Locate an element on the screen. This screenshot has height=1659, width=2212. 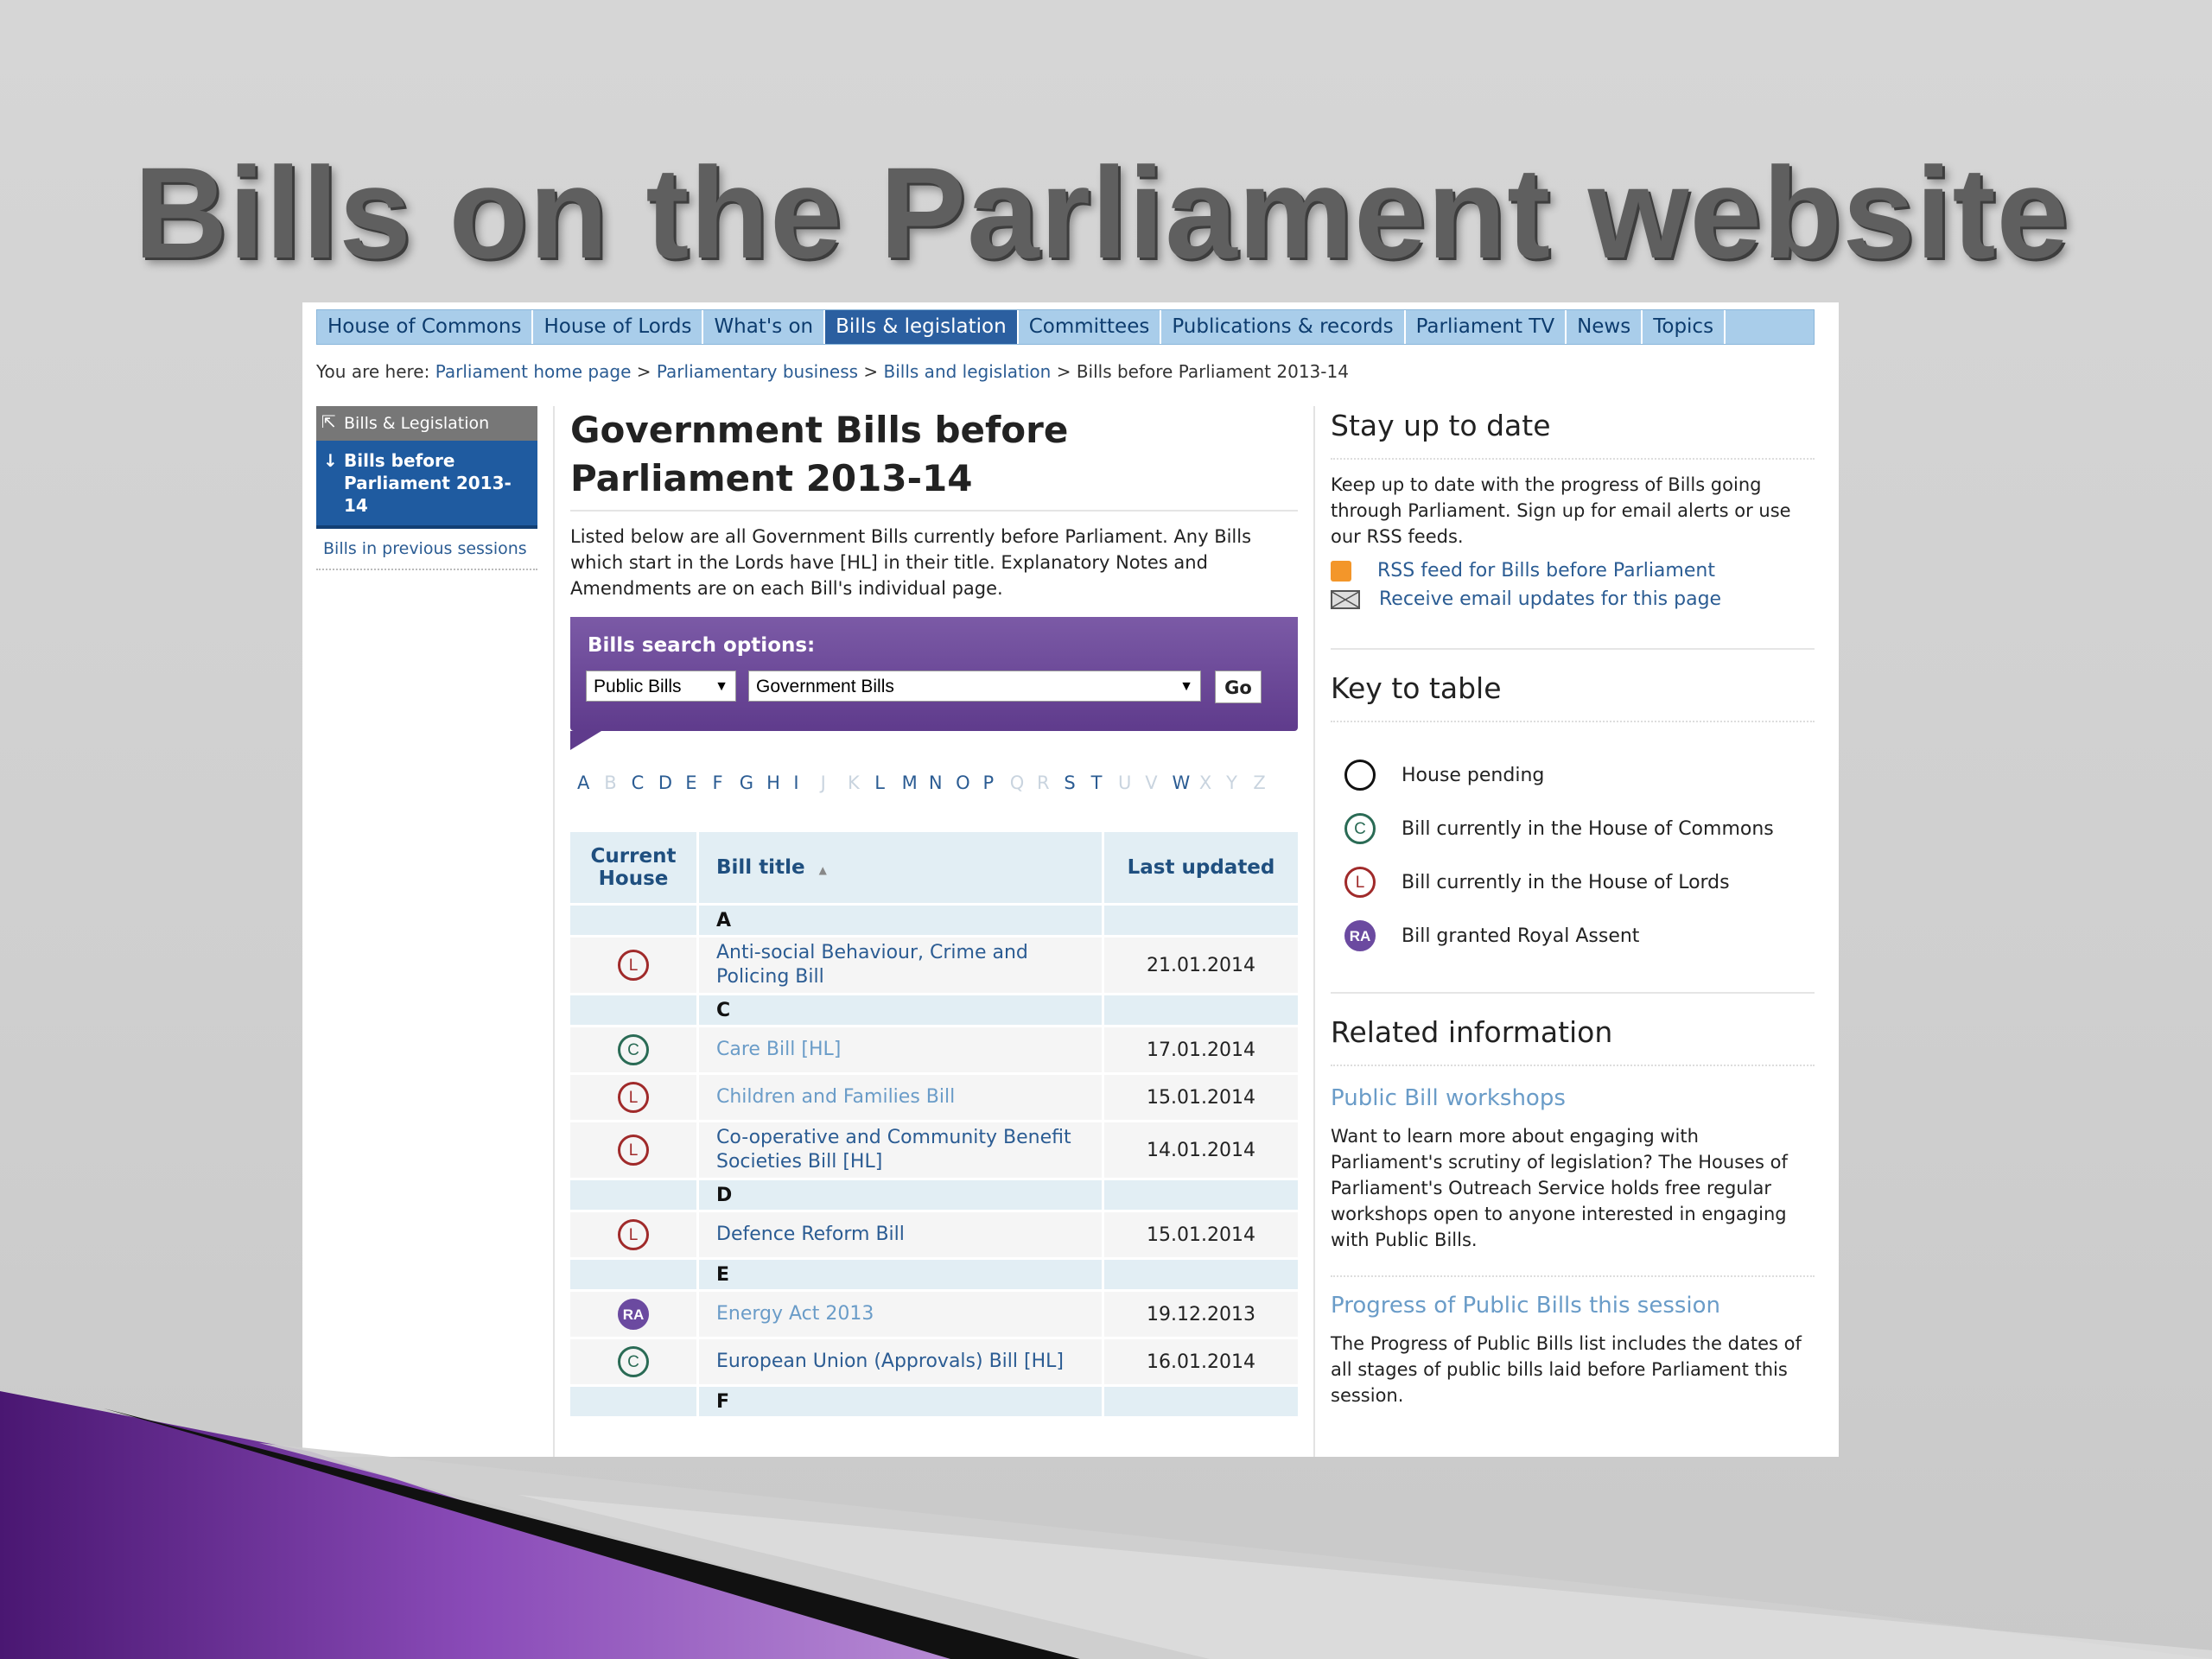
key-item-label: Bill currently in the House of Commons is located at coordinates (1588, 828).